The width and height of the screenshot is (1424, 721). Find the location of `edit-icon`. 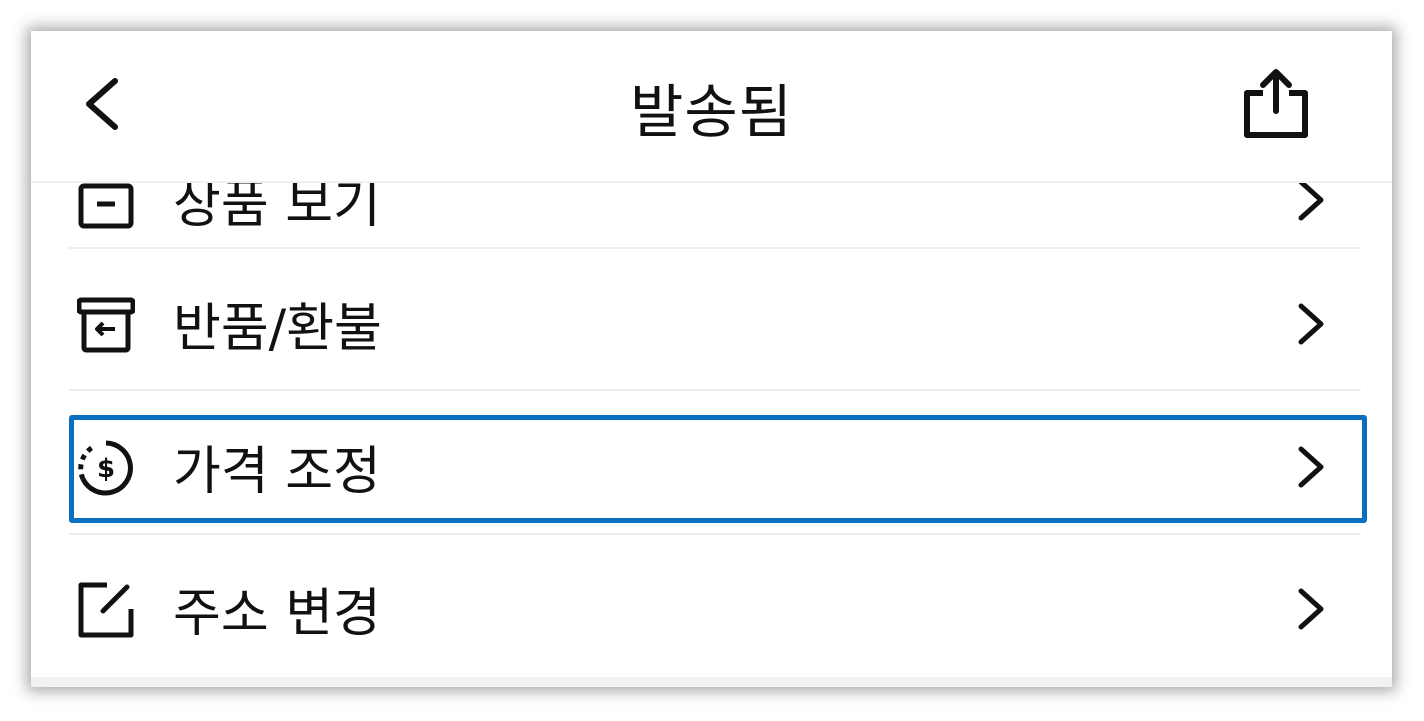

edit-icon is located at coordinates (106, 610).